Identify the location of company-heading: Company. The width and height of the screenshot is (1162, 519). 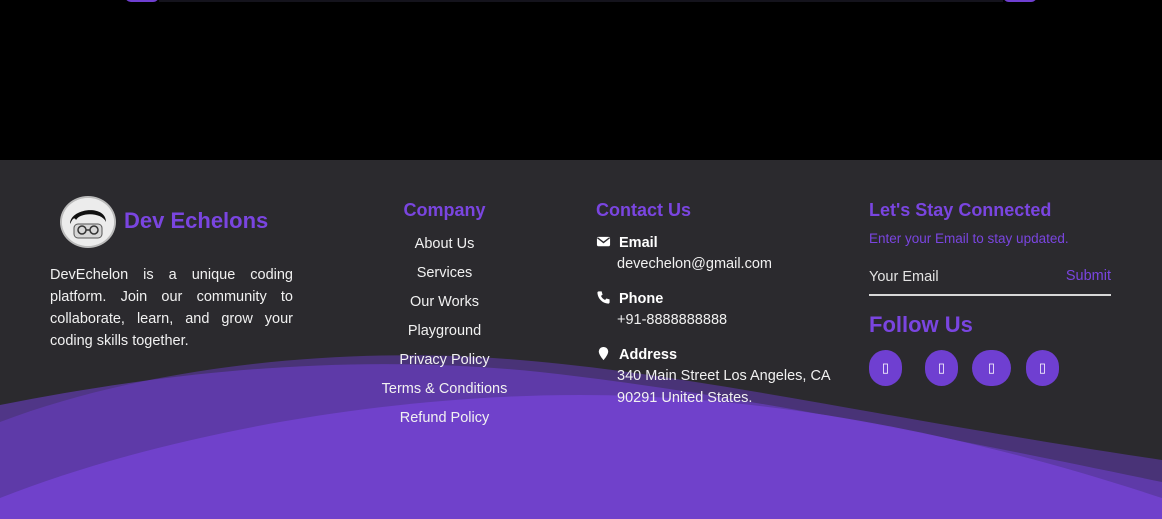
(444, 210).